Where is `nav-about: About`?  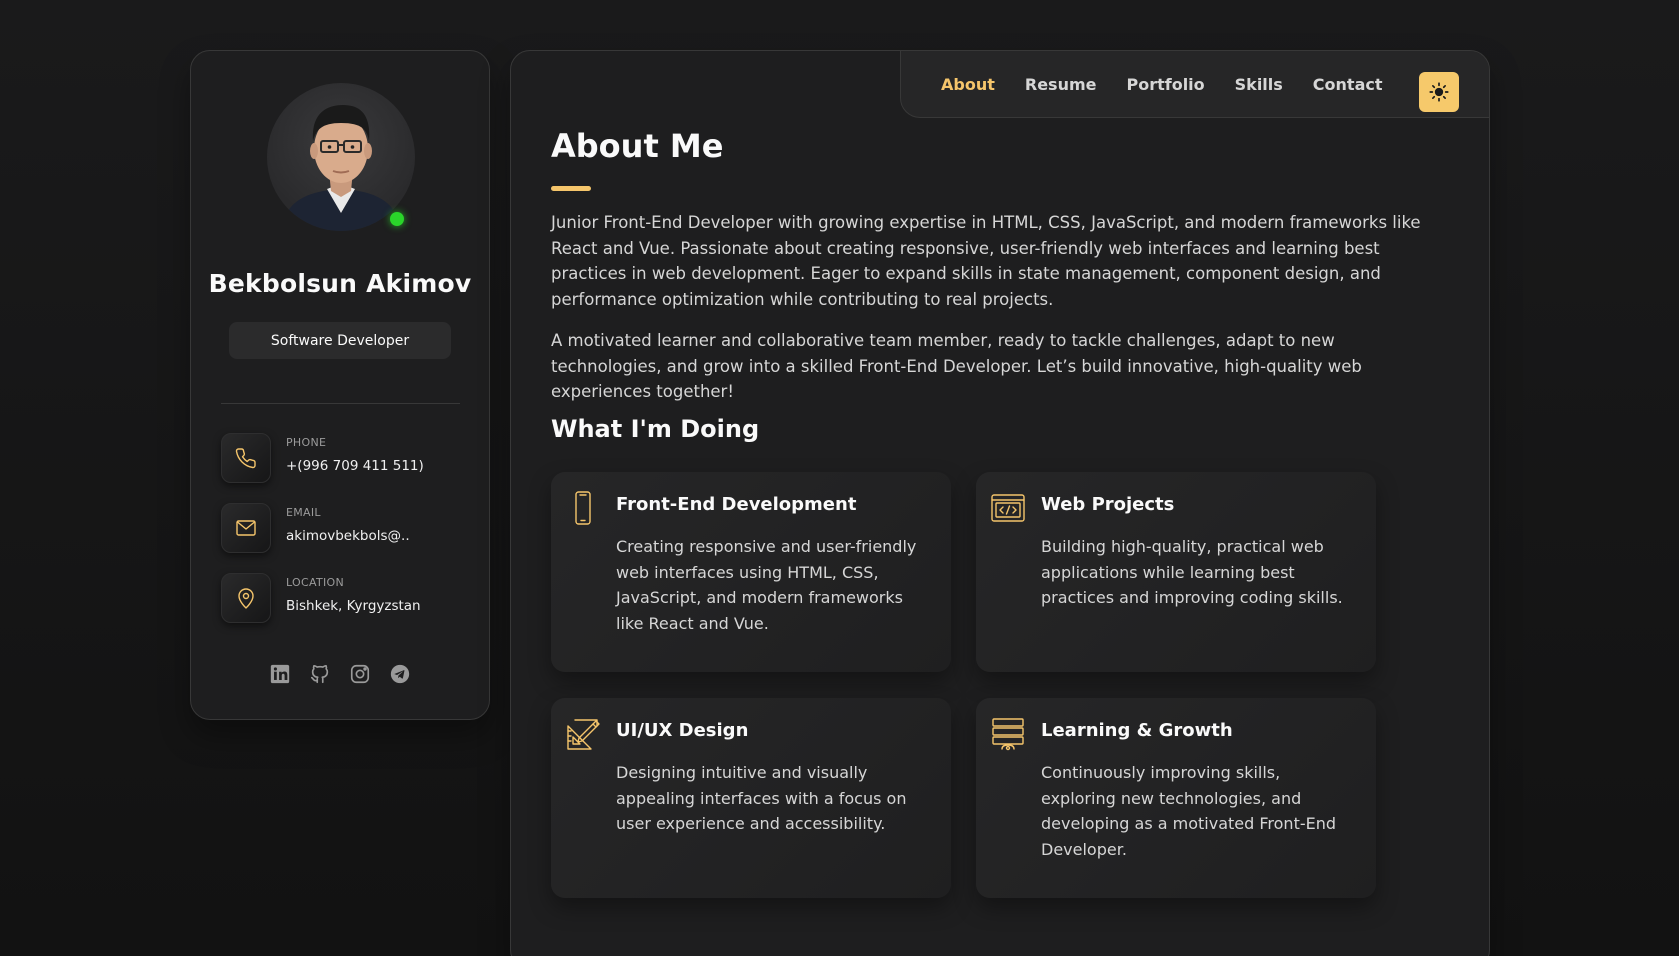 nav-about: About is located at coordinates (968, 84).